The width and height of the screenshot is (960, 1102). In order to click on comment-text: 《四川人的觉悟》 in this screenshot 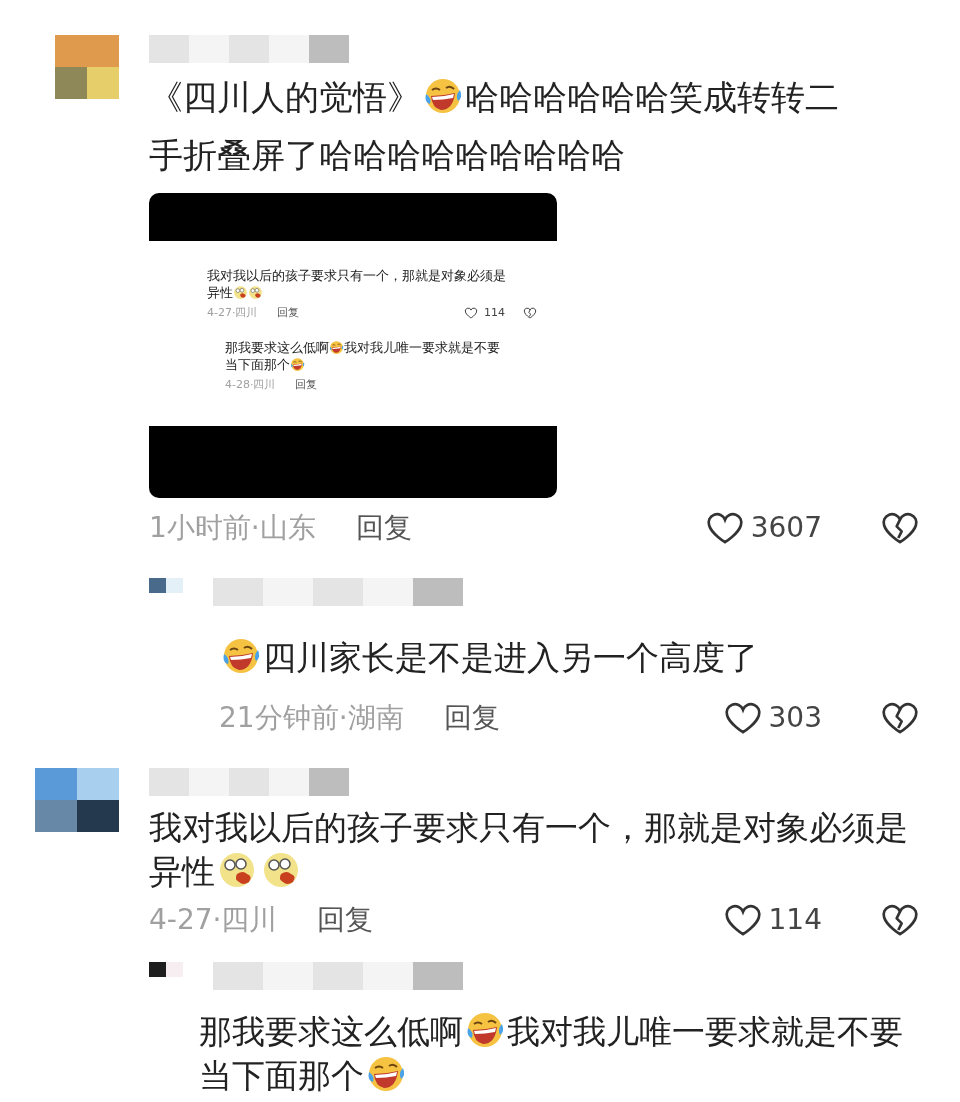, I will do `click(285, 97)`.